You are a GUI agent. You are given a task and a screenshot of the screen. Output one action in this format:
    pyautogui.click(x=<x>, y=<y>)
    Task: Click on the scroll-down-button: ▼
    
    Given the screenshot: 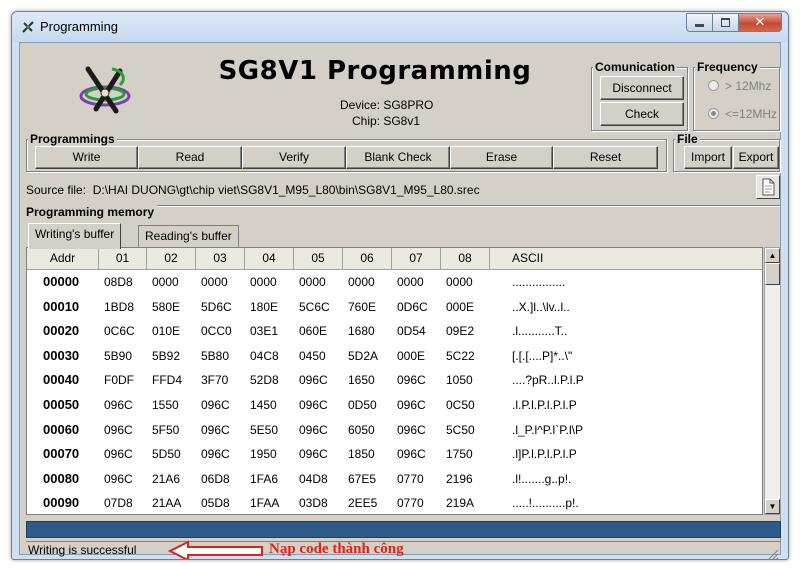 What is the action you would take?
    pyautogui.click(x=772, y=506)
    